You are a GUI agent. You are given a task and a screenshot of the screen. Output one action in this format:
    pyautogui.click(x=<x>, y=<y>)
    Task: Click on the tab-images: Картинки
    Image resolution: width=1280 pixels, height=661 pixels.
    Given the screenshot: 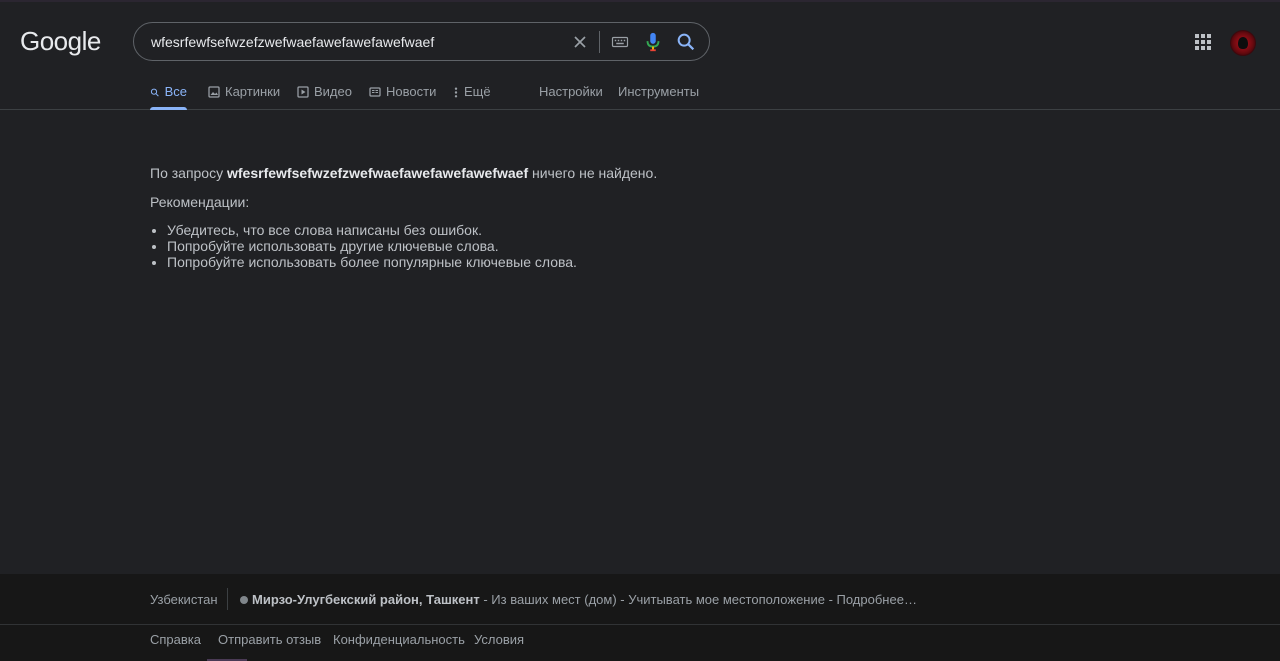 What is the action you would take?
    pyautogui.click(x=244, y=97)
    